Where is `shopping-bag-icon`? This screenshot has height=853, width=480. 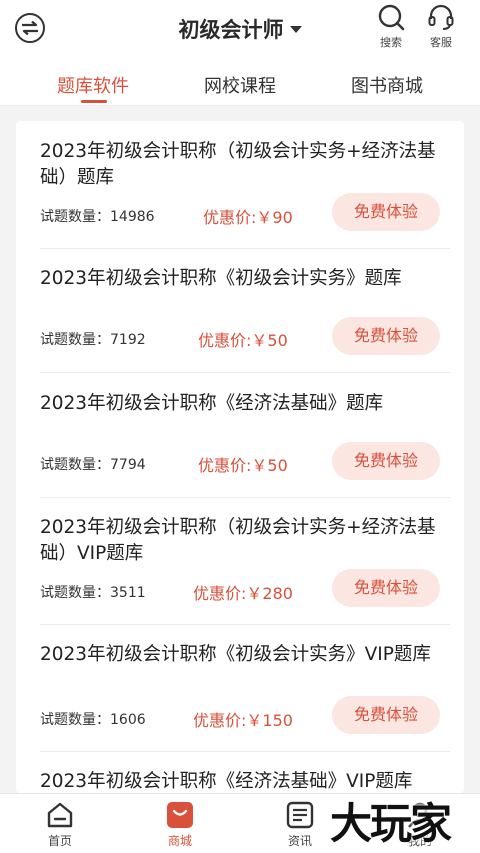 shopping-bag-icon is located at coordinates (180, 815).